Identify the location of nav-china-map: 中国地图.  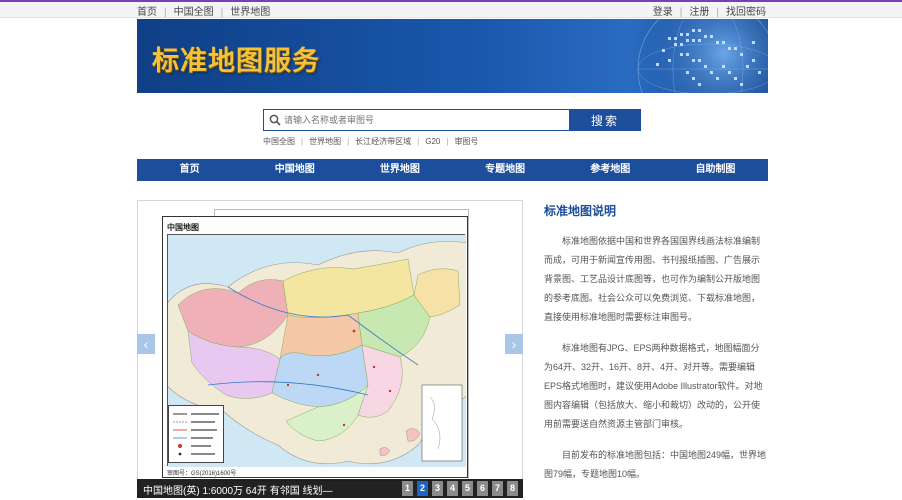
(294, 170).